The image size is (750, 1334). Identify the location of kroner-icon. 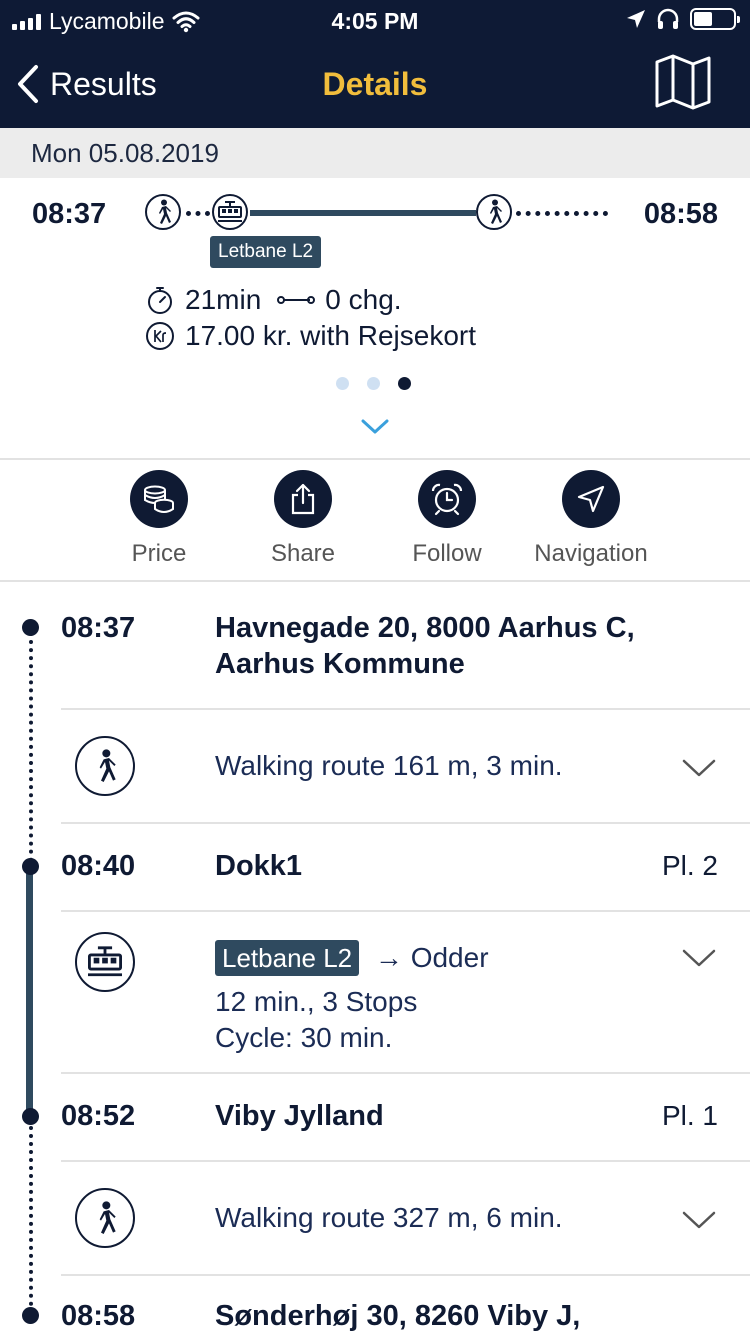
(160, 336).